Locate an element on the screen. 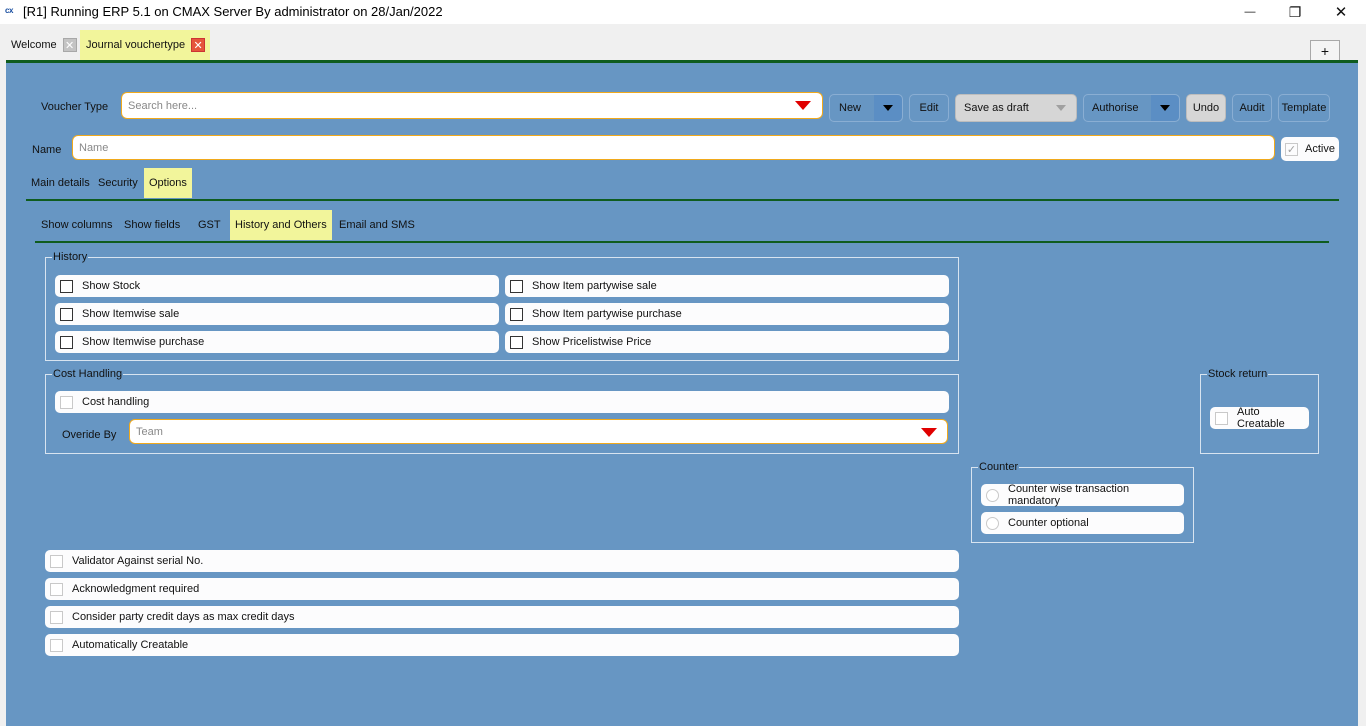 The image size is (1366, 726). checkbox-label: Show Itemwise purchase is located at coordinates (143, 342).